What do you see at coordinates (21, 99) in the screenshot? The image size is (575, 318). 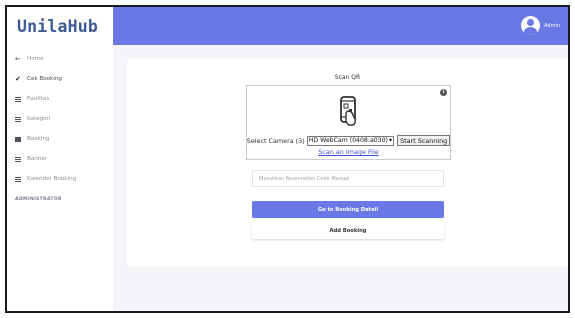 I see `building-icon` at bounding box center [21, 99].